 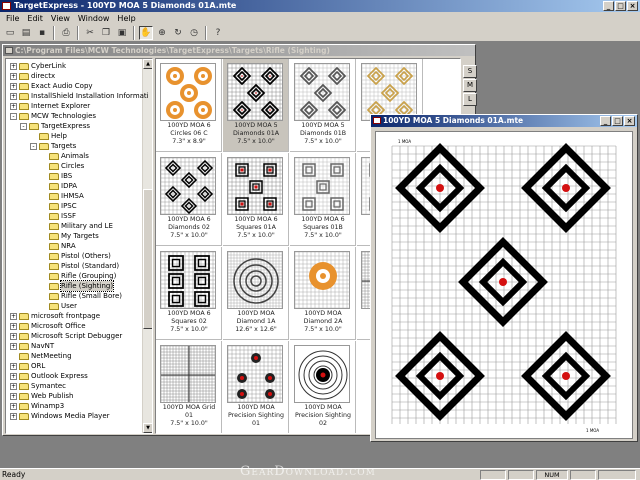 I want to click on target-thumbnail: 100YD MOA Precision Sighting 01, so click(x=256, y=387).